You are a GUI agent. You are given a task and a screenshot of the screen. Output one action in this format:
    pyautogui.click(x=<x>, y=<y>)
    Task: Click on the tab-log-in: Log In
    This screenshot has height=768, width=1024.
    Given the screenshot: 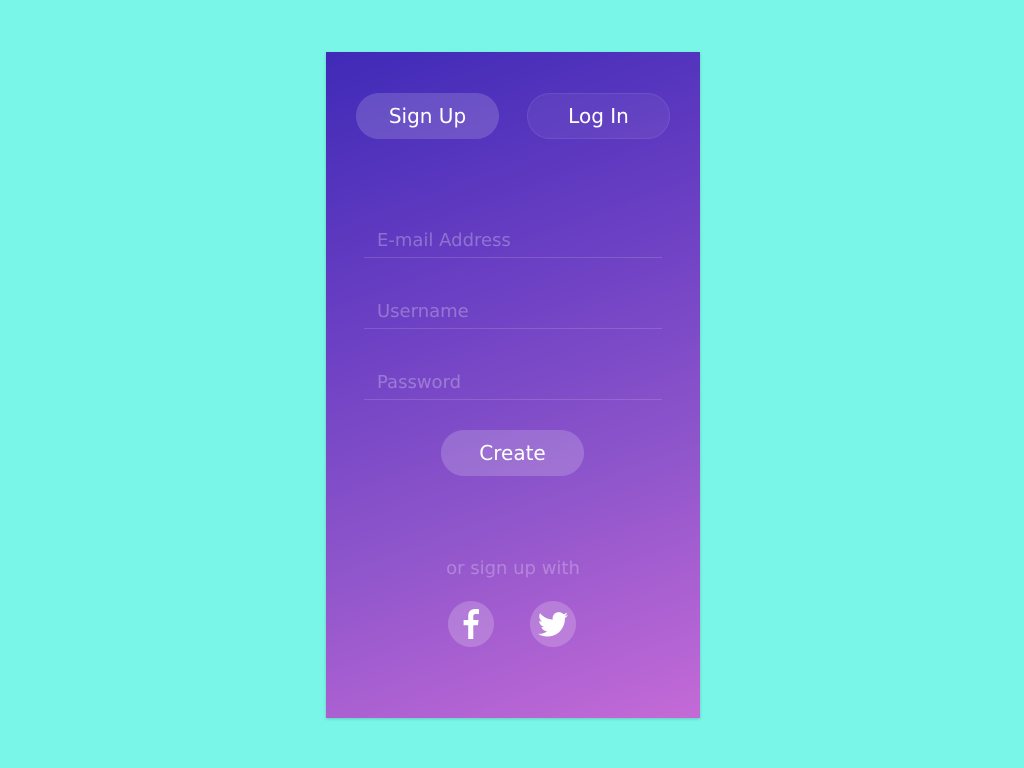 What is the action you would take?
    pyautogui.click(x=598, y=116)
    